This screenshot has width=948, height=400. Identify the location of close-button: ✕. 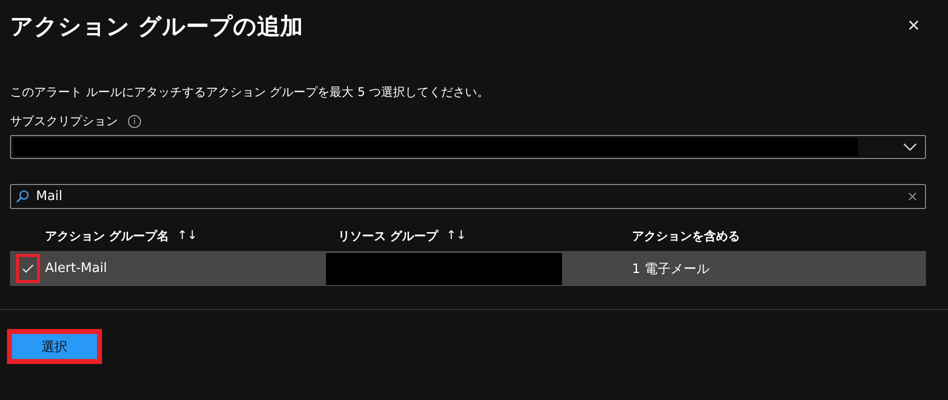
(913, 26).